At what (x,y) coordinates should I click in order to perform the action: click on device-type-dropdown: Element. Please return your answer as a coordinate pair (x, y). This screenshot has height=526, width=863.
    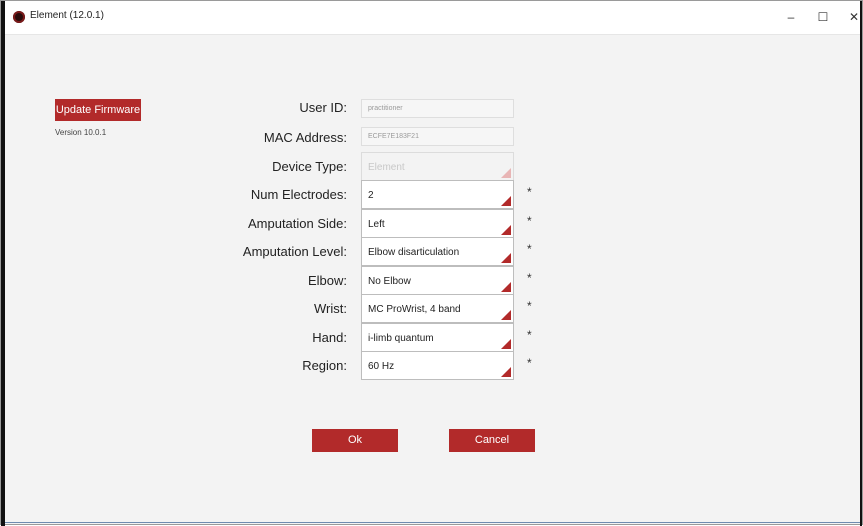
    Looking at the image, I should click on (437, 166).